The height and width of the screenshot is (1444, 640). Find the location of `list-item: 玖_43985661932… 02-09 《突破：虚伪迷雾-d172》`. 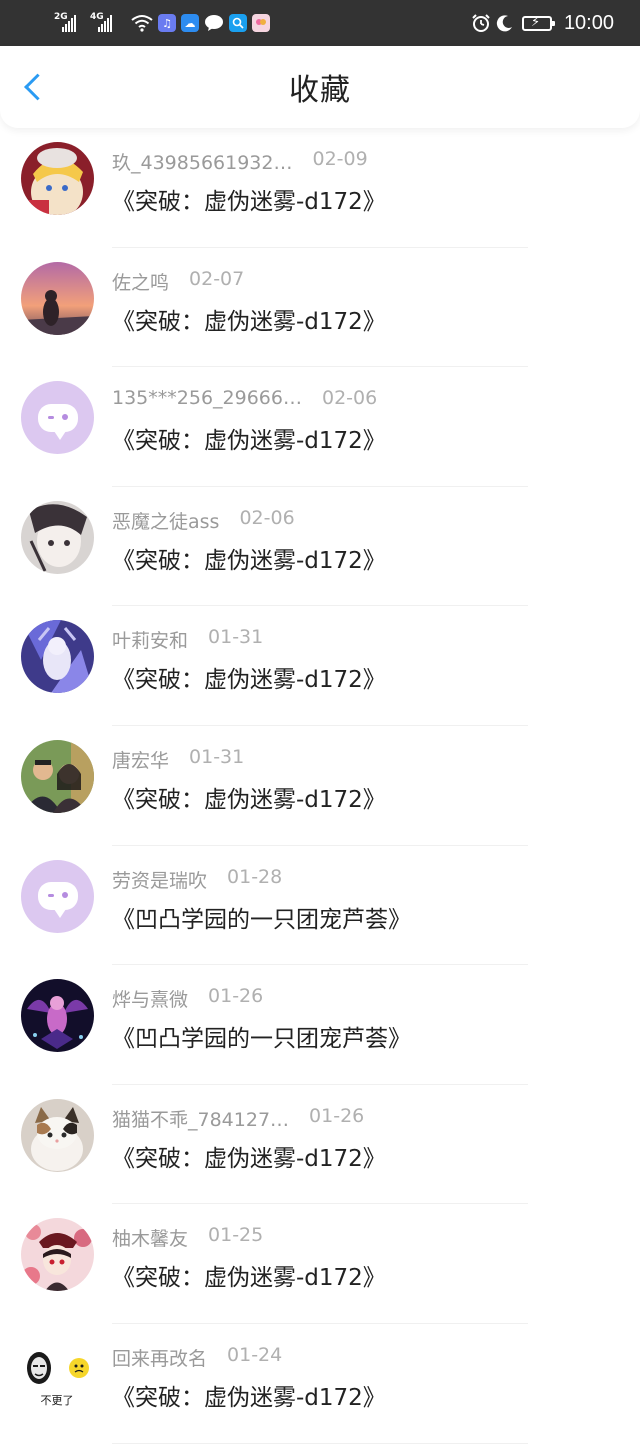

list-item: 玖_43985661932… 02-09 《突破：虚伪迷雾-d172》 is located at coordinates (320, 188).